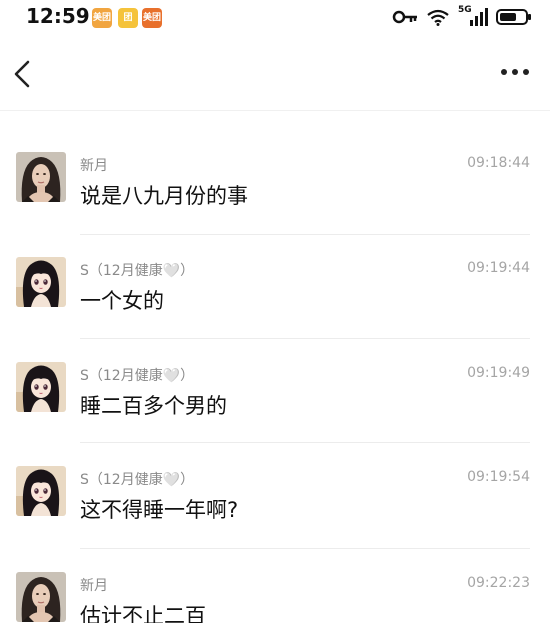  I want to click on message-item: 新月 09:22:23 估计不止二百, so click(275, 597).